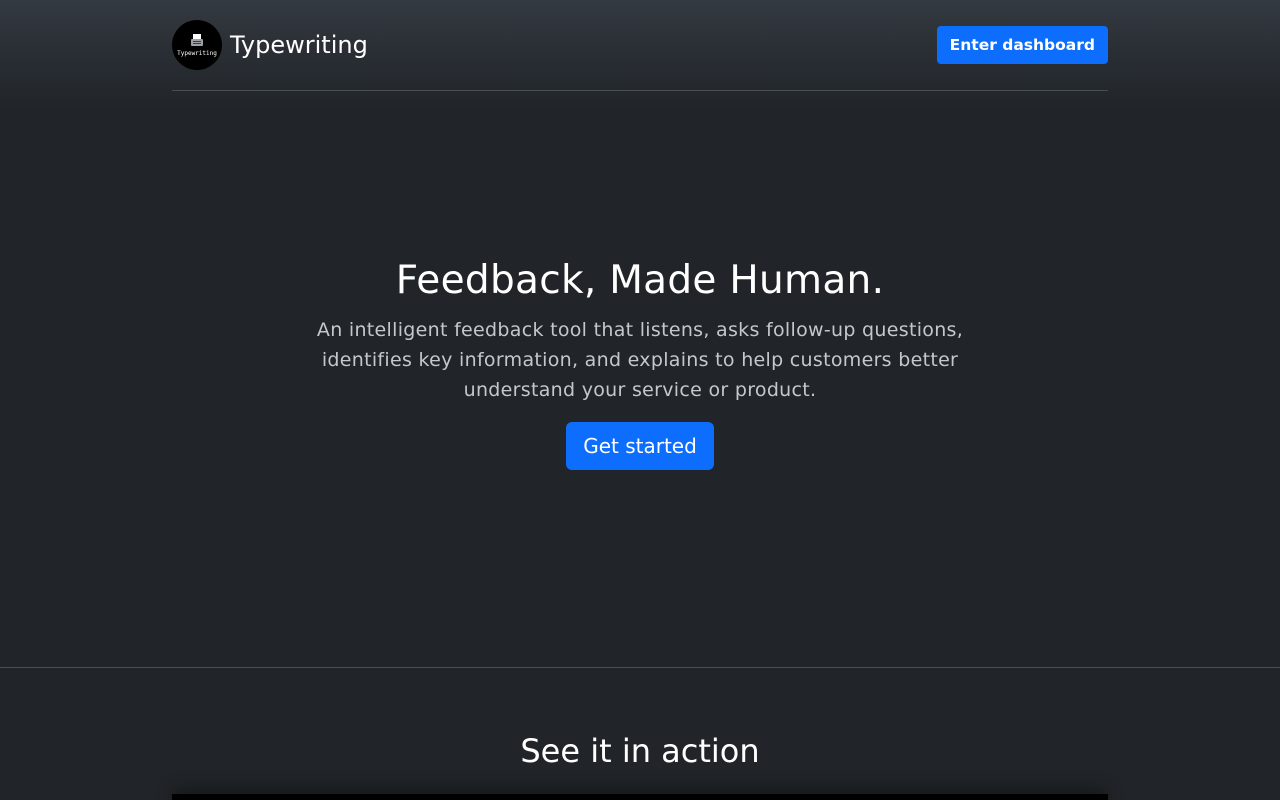 This screenshot has height=800, width=1280. What do you see at coordinates (197, 53) in the screenshot?
I see `logo-text: Typewriting` at bounding box center [197, 53].